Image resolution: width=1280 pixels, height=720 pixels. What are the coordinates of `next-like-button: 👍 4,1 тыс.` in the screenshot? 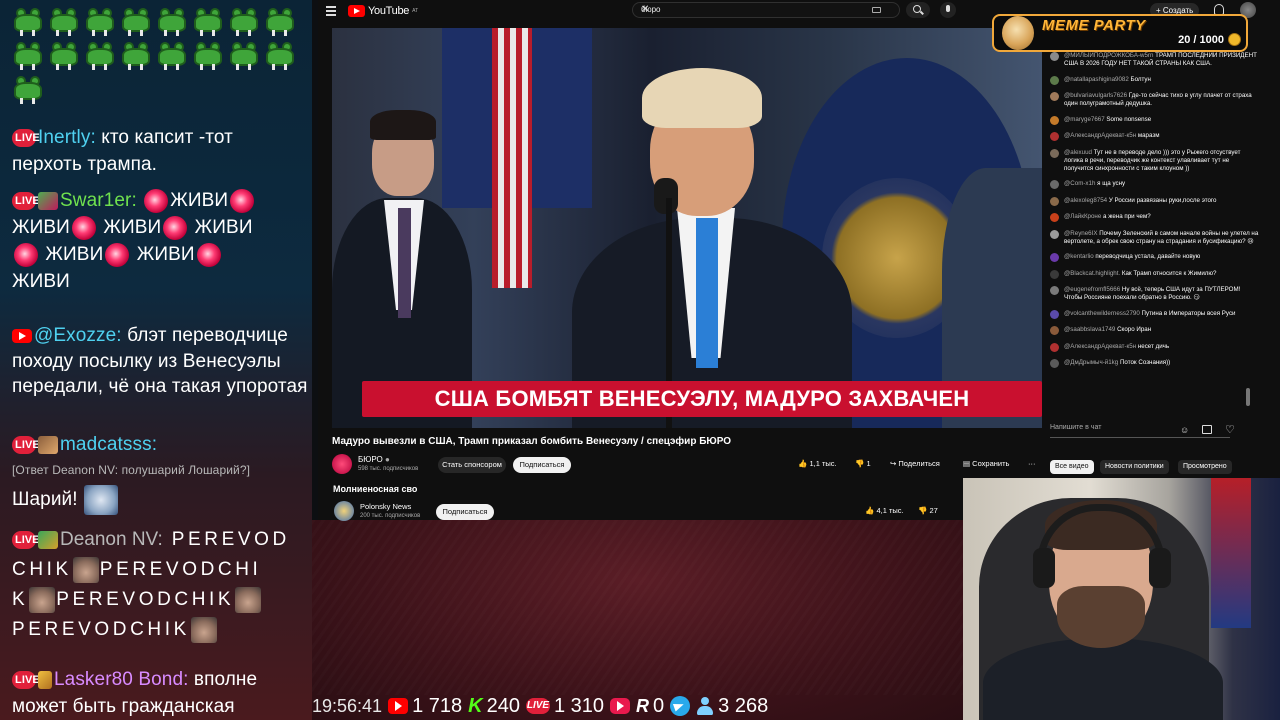 It's located at (884, 511).